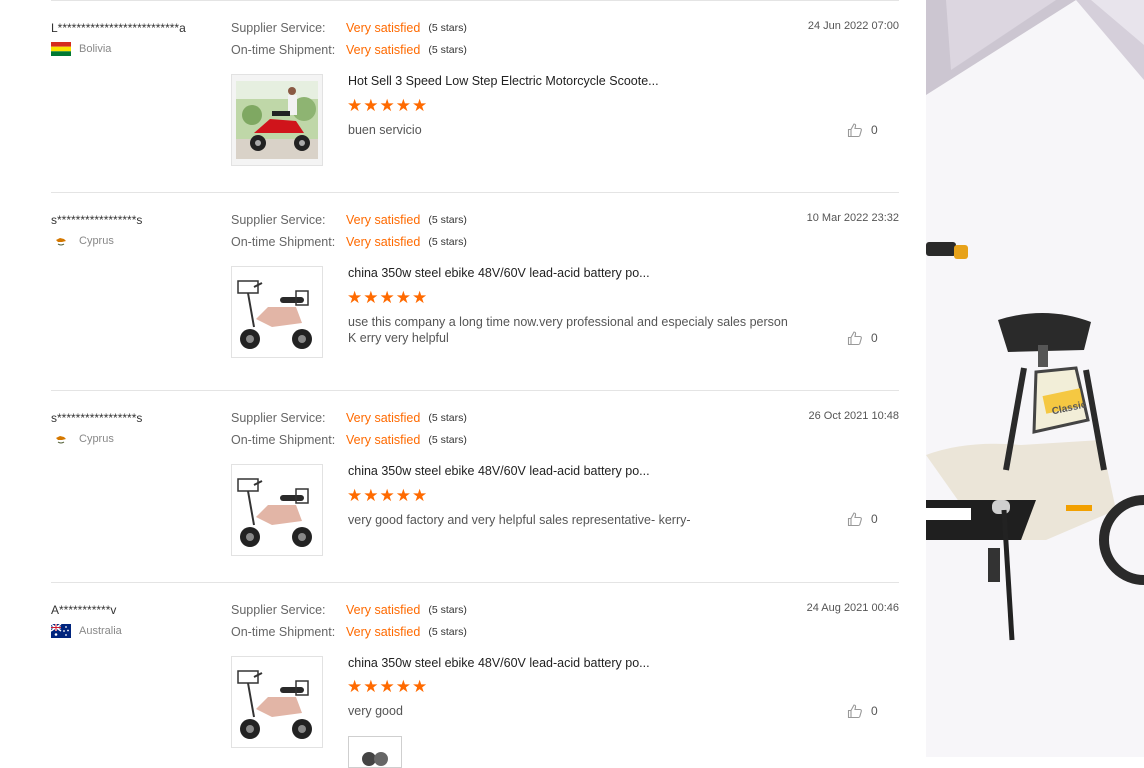 Image resolution: width=1144 pixels, height=768 pixels. What do you see at coordinates (61, 49) in the screenshot?
I see `bolivia-flag-icon` at bounding box center [61, 49].